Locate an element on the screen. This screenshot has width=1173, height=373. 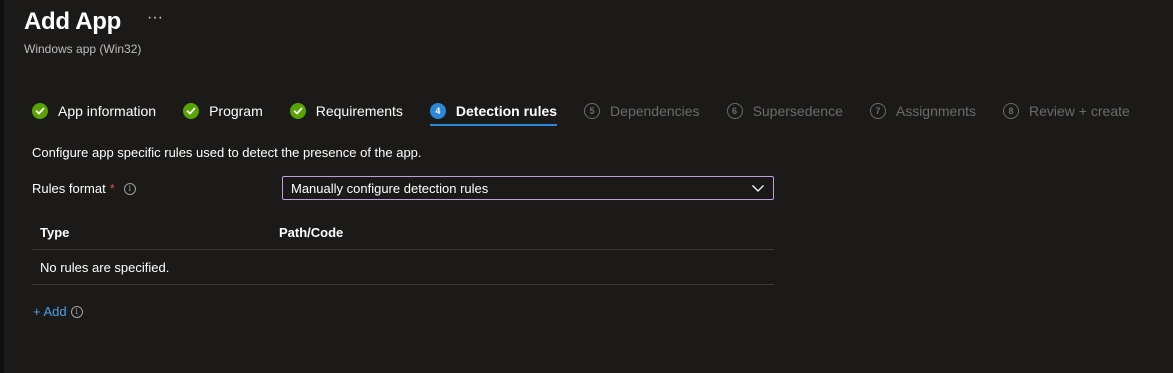
step-label: App information is located at coordinates (107, 111).